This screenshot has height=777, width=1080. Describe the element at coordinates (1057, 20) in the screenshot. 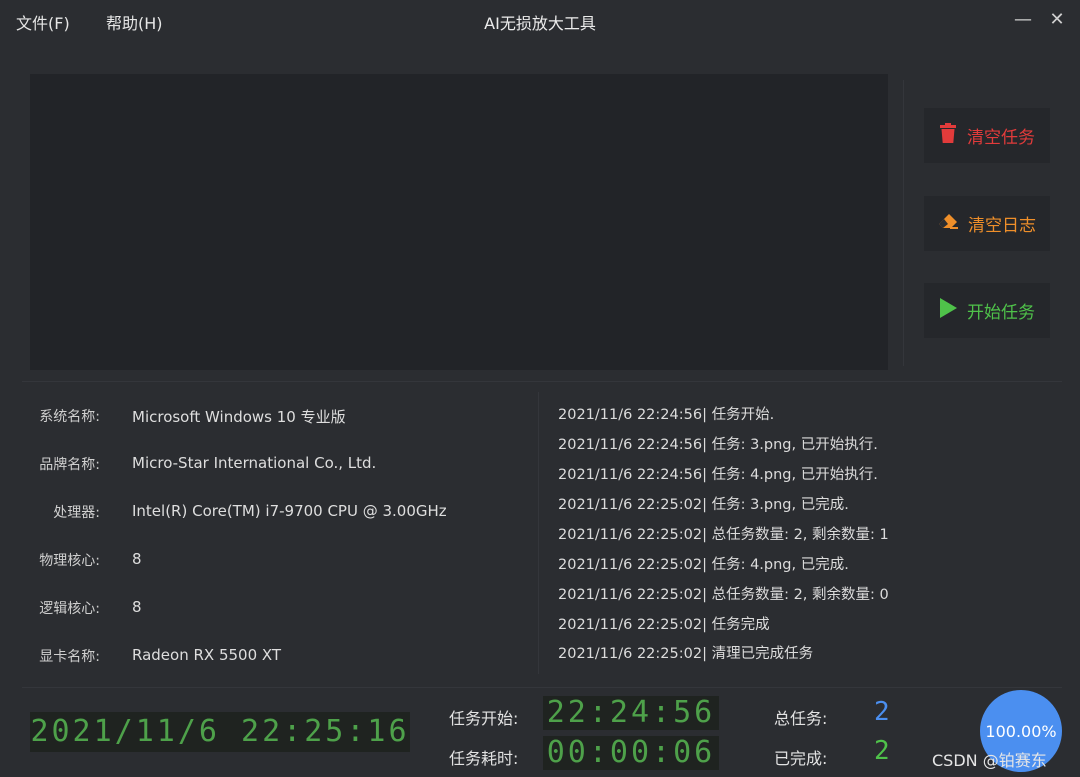

I see `close-button: ✕` at that location.